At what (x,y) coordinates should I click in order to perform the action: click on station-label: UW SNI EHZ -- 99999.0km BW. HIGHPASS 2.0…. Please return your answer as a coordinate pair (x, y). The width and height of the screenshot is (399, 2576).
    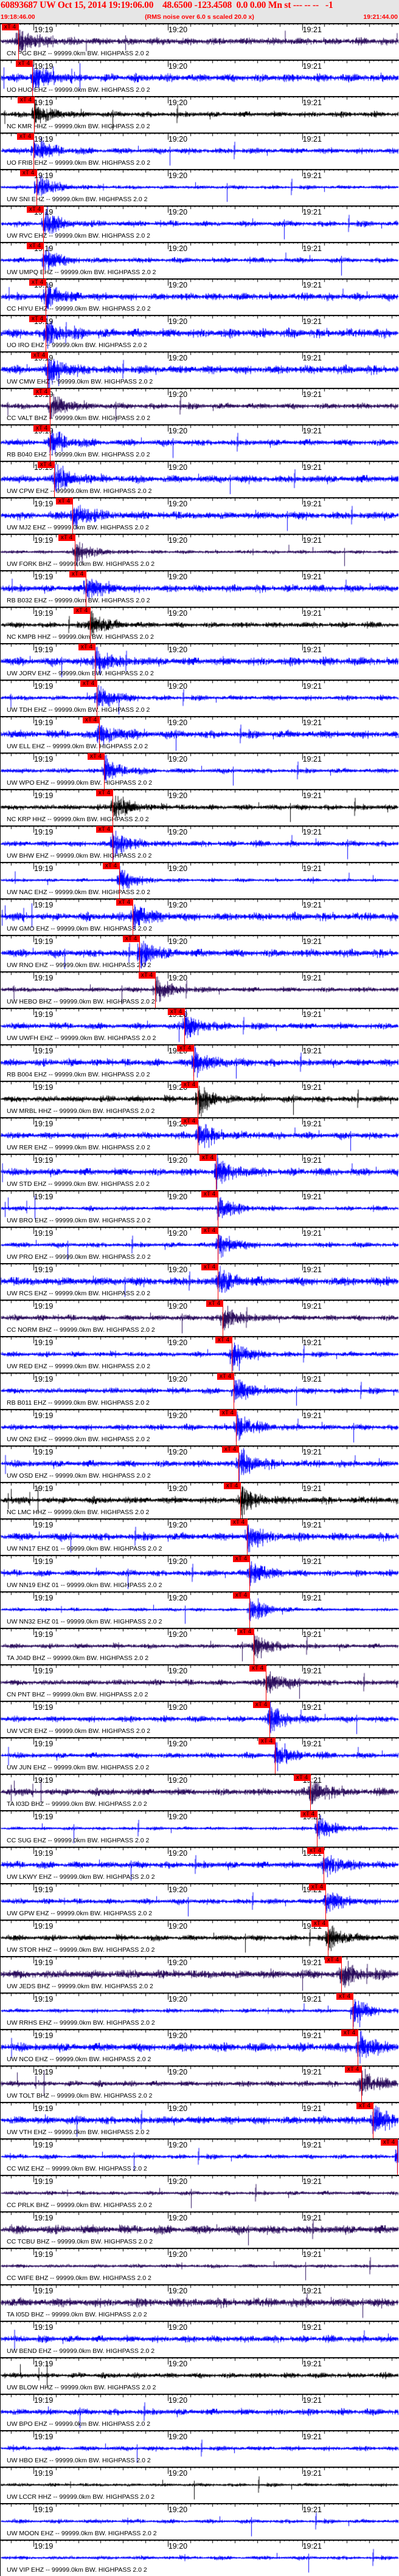
    Looking at the image, I should click on (77, 199).